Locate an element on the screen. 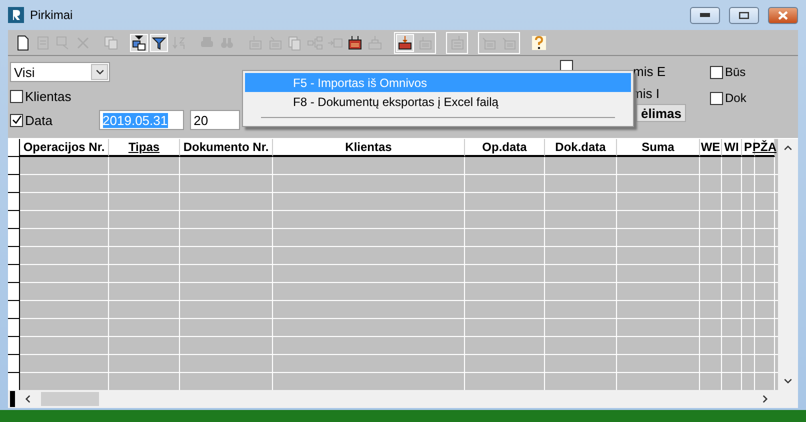 The image size is (806, 422). column-header: Suma is located at coordinates (658, 148).